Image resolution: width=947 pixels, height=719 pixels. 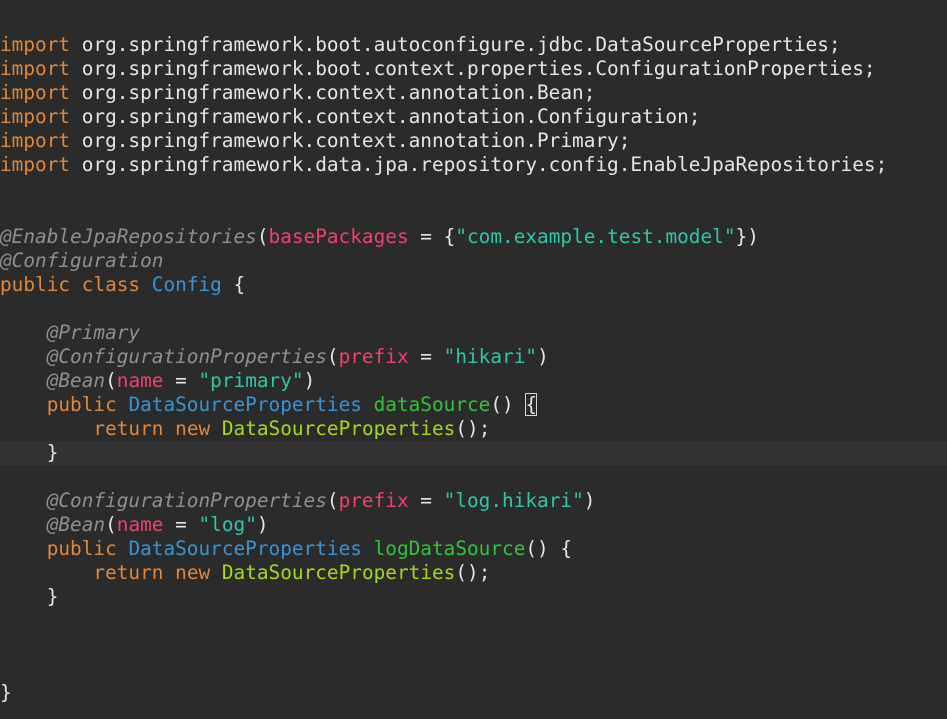 I want to click on code-token: "com.example.test.model", so click(x=595, y=236).